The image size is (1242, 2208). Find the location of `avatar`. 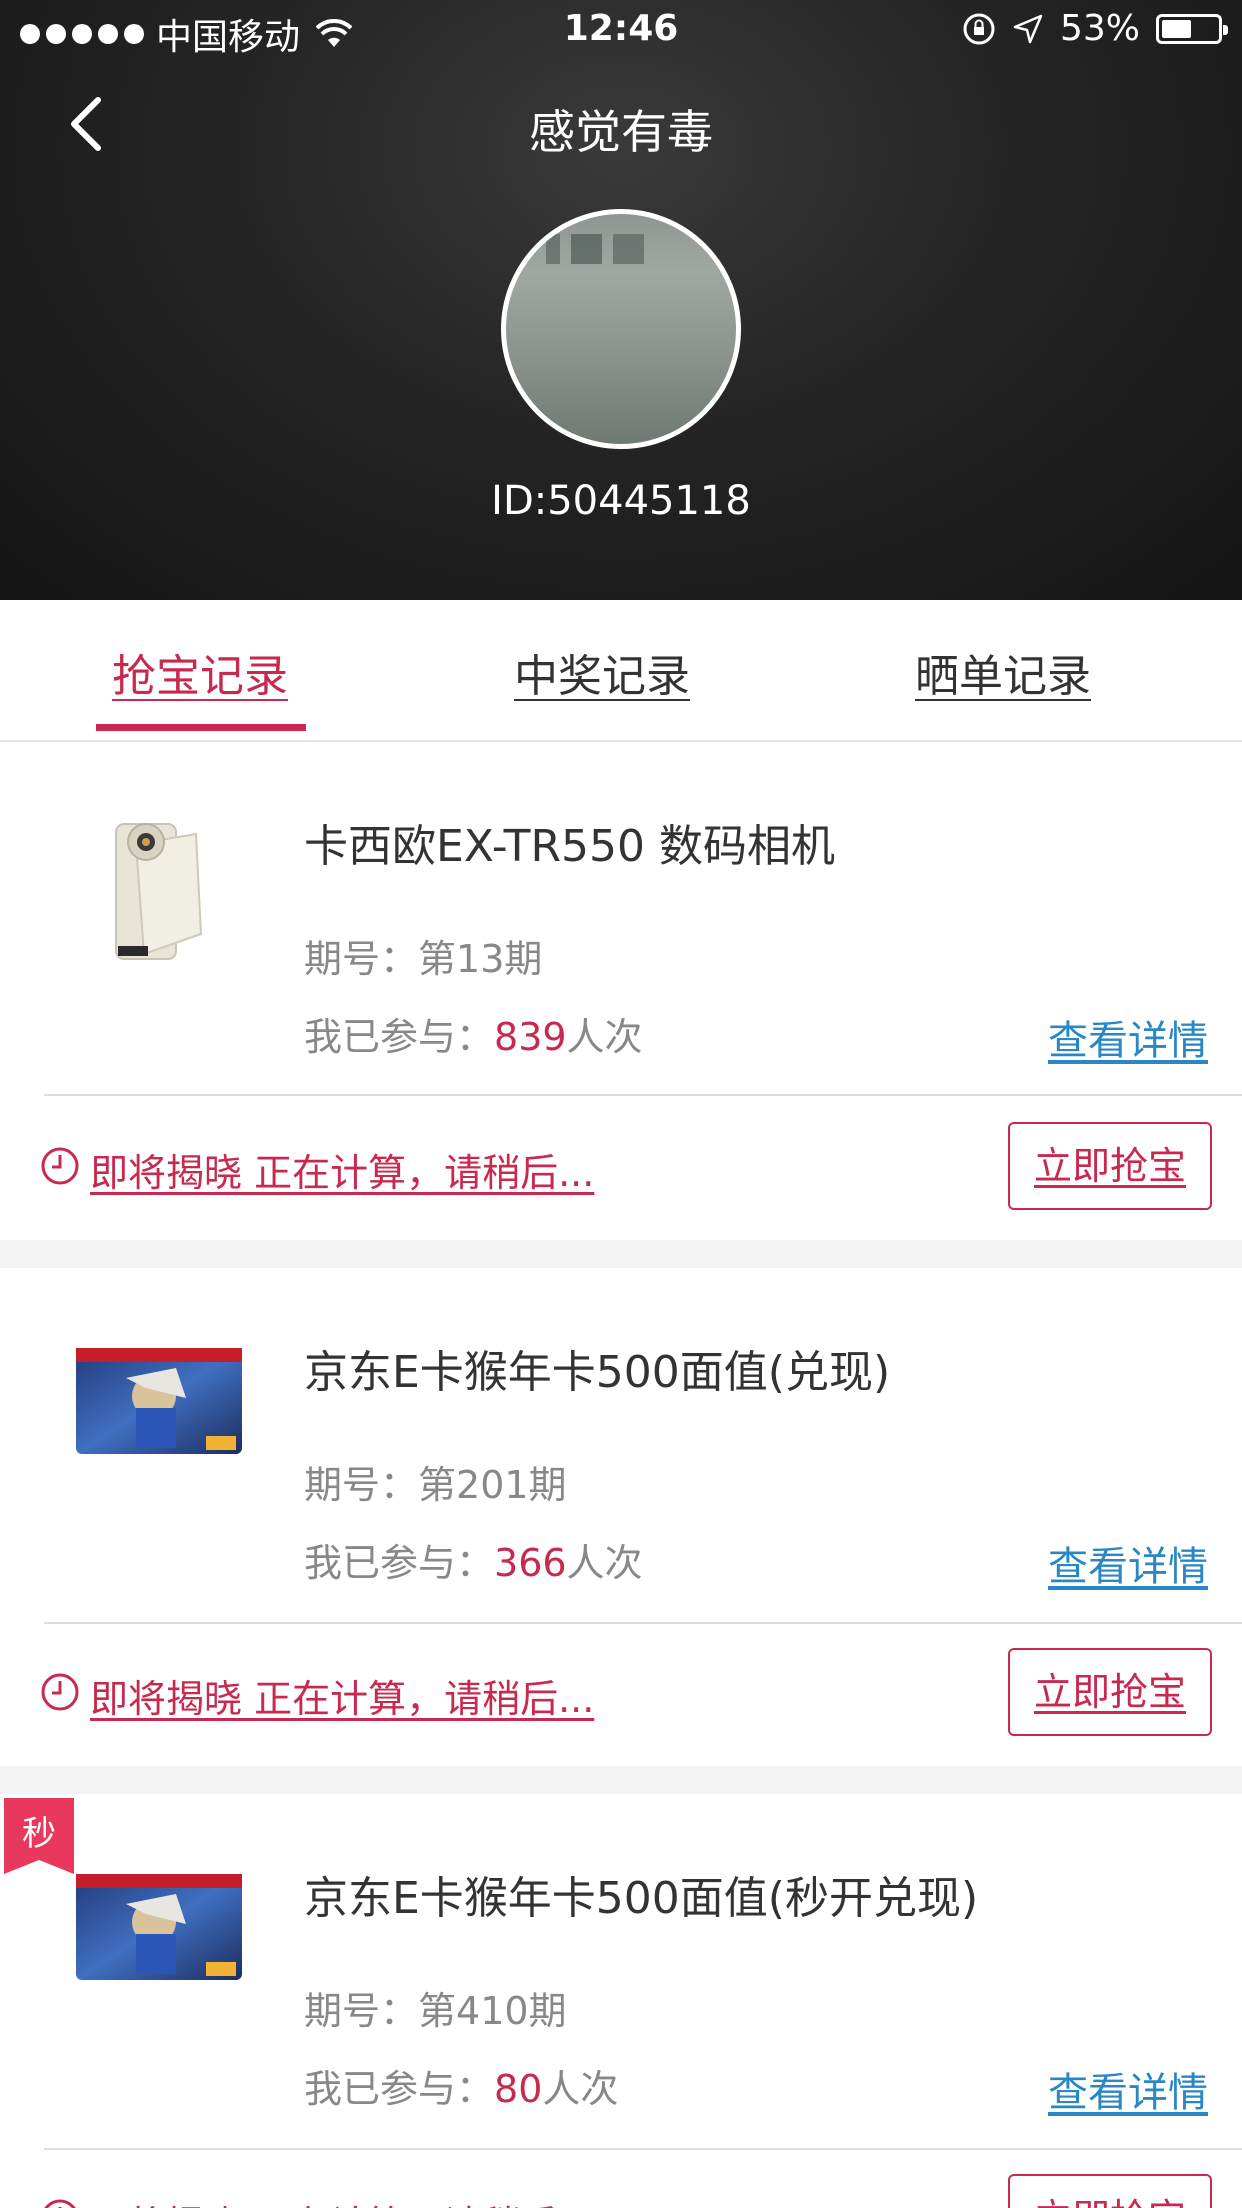

avatar is located at coordinates (621, 329).